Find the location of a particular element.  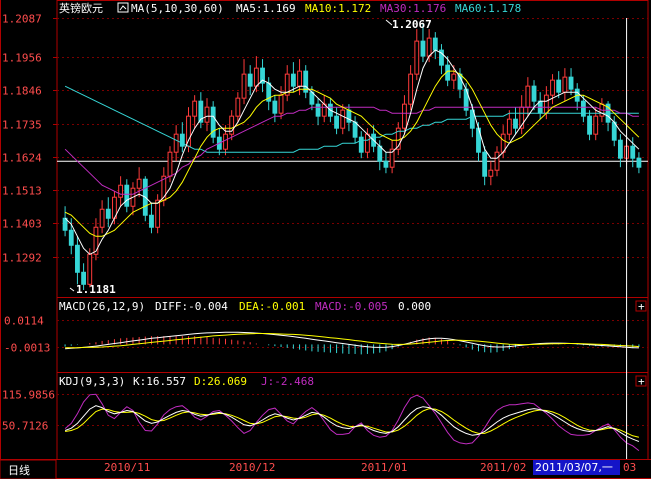

macd-params: MACD(26,12,9) is located at coordinates (102, 306).